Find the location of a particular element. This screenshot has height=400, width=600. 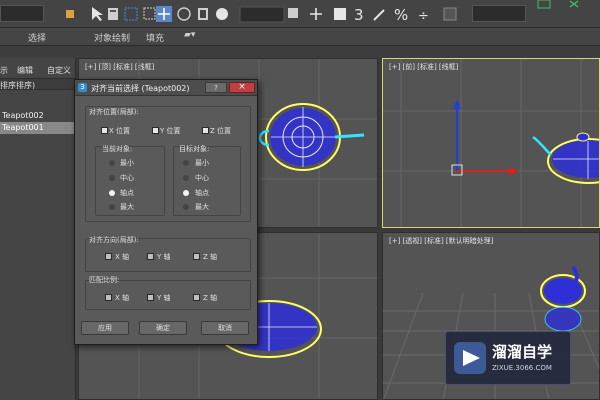

toolbar-right-icons is located at coordinates (558, 4).